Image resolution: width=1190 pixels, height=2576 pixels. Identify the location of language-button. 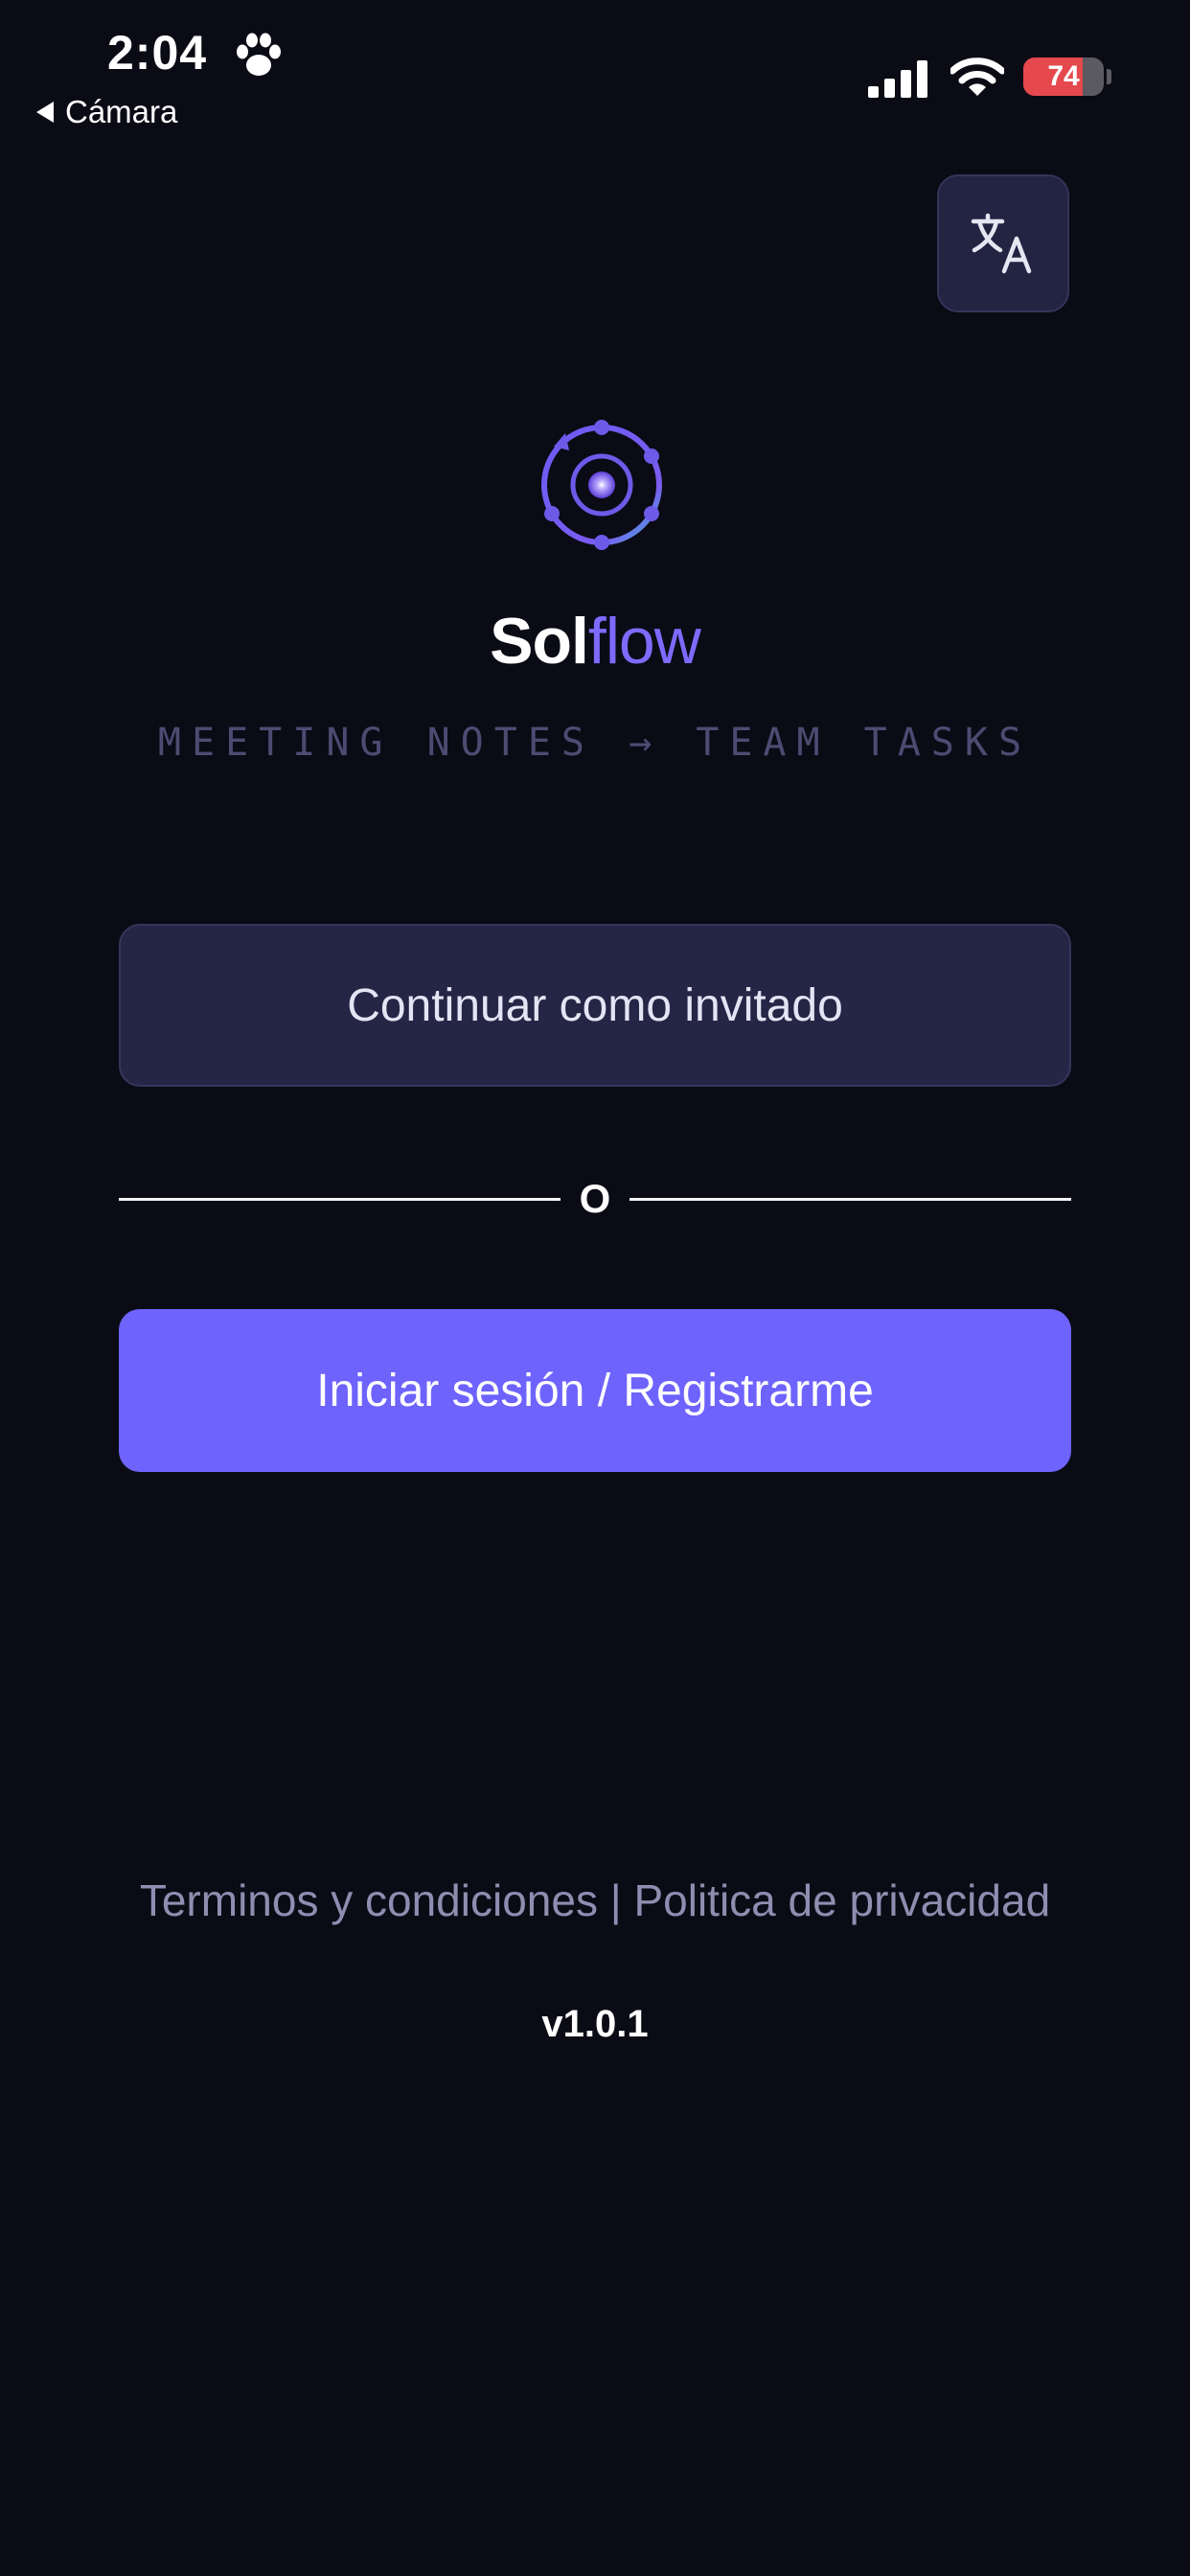
(1003, 243).